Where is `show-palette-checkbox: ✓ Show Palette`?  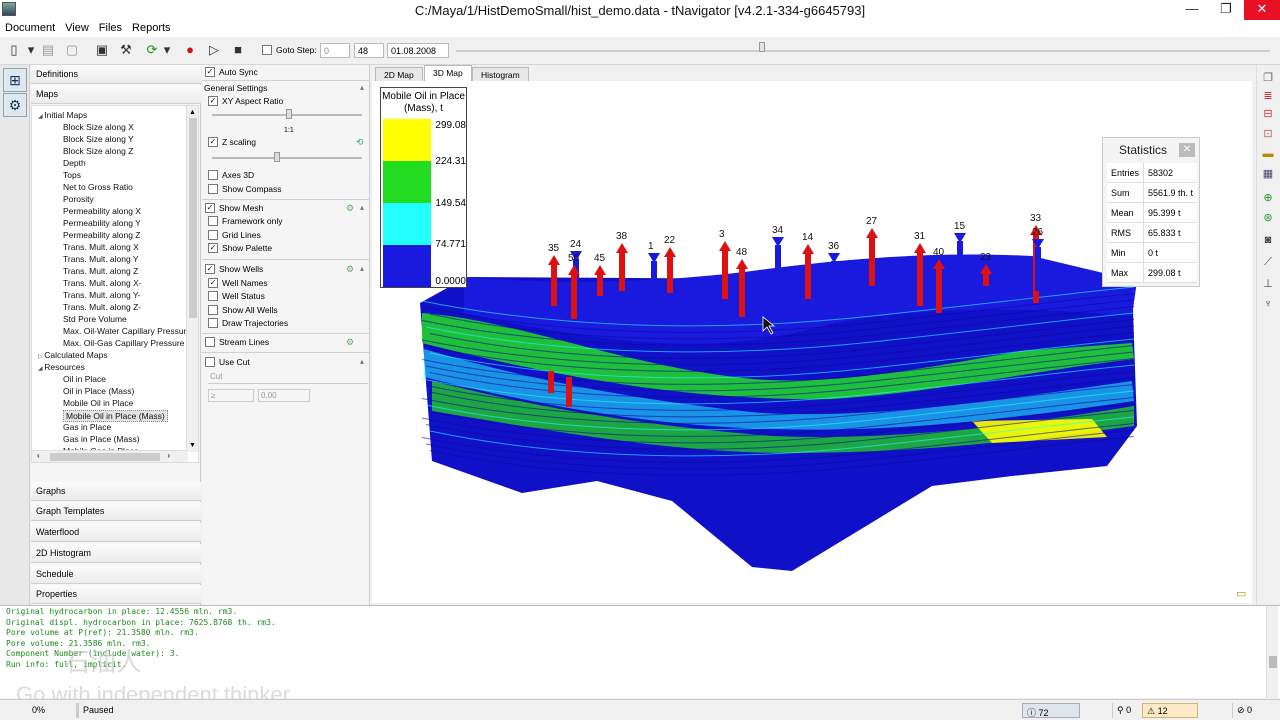 show-palette-checkbox: ✓ Show Palette is located at coordinates (240, 248).